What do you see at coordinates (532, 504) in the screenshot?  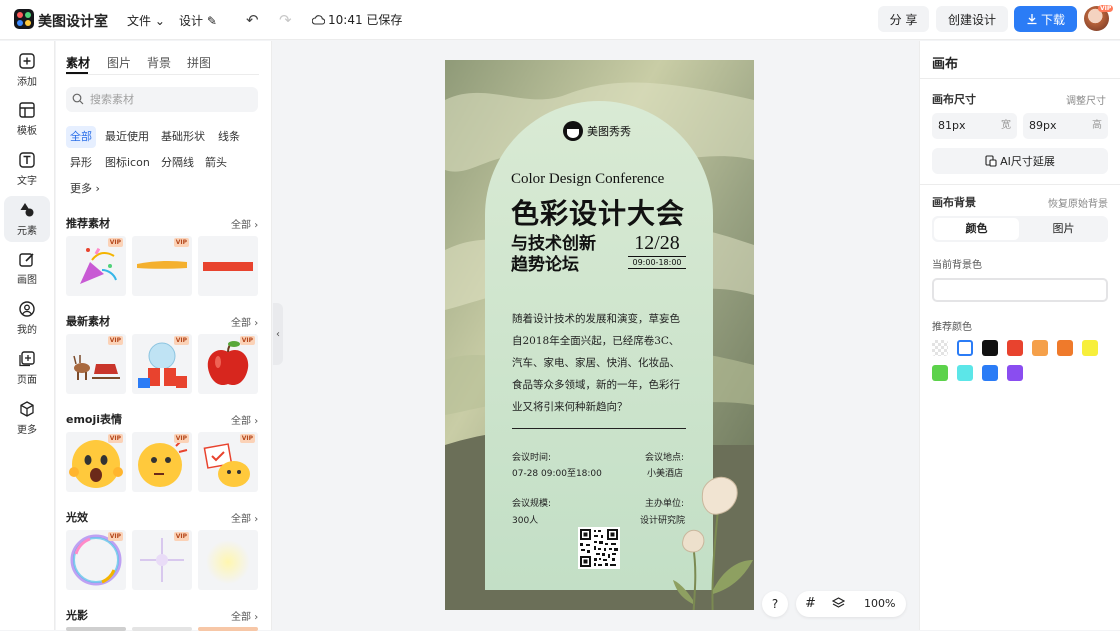 I see `poster-info-label-scale: 会议规模:` at bounding box center [532, 504].